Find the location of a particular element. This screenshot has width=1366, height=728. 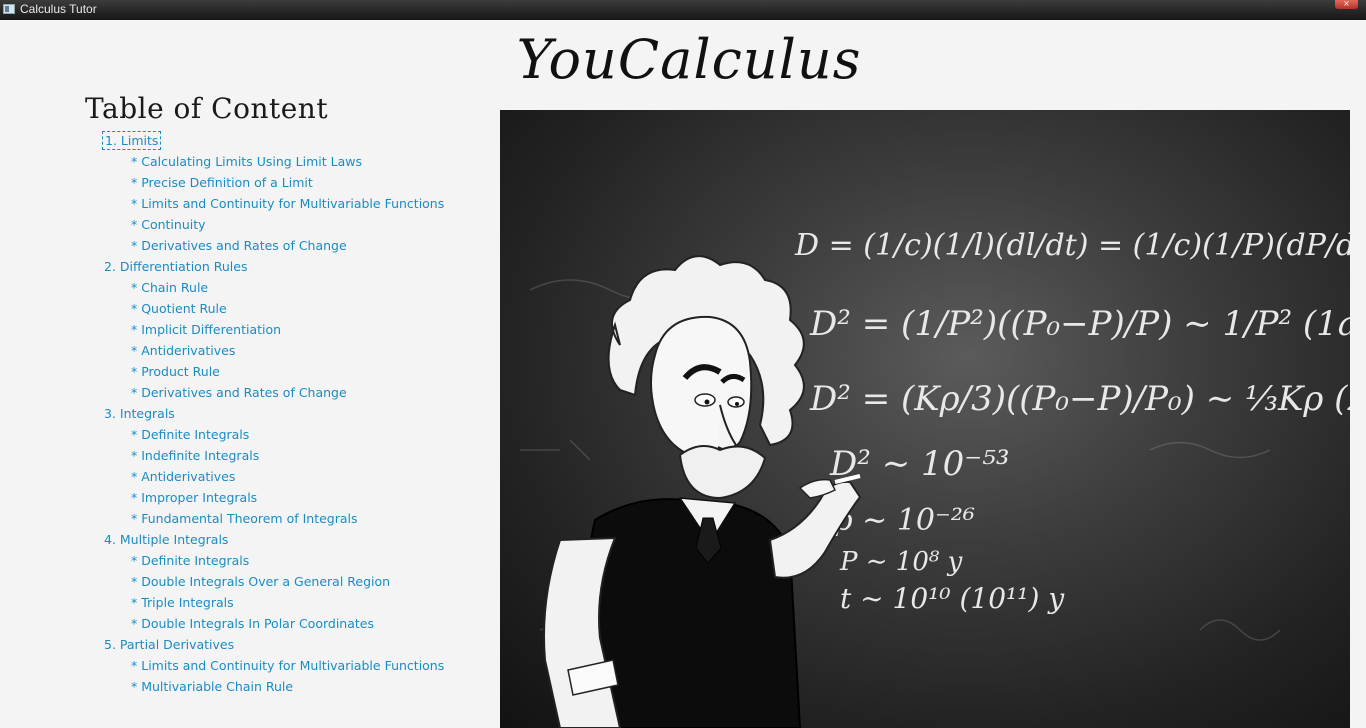

toc-topic: * Continuity is located at coordinates (240, 224).